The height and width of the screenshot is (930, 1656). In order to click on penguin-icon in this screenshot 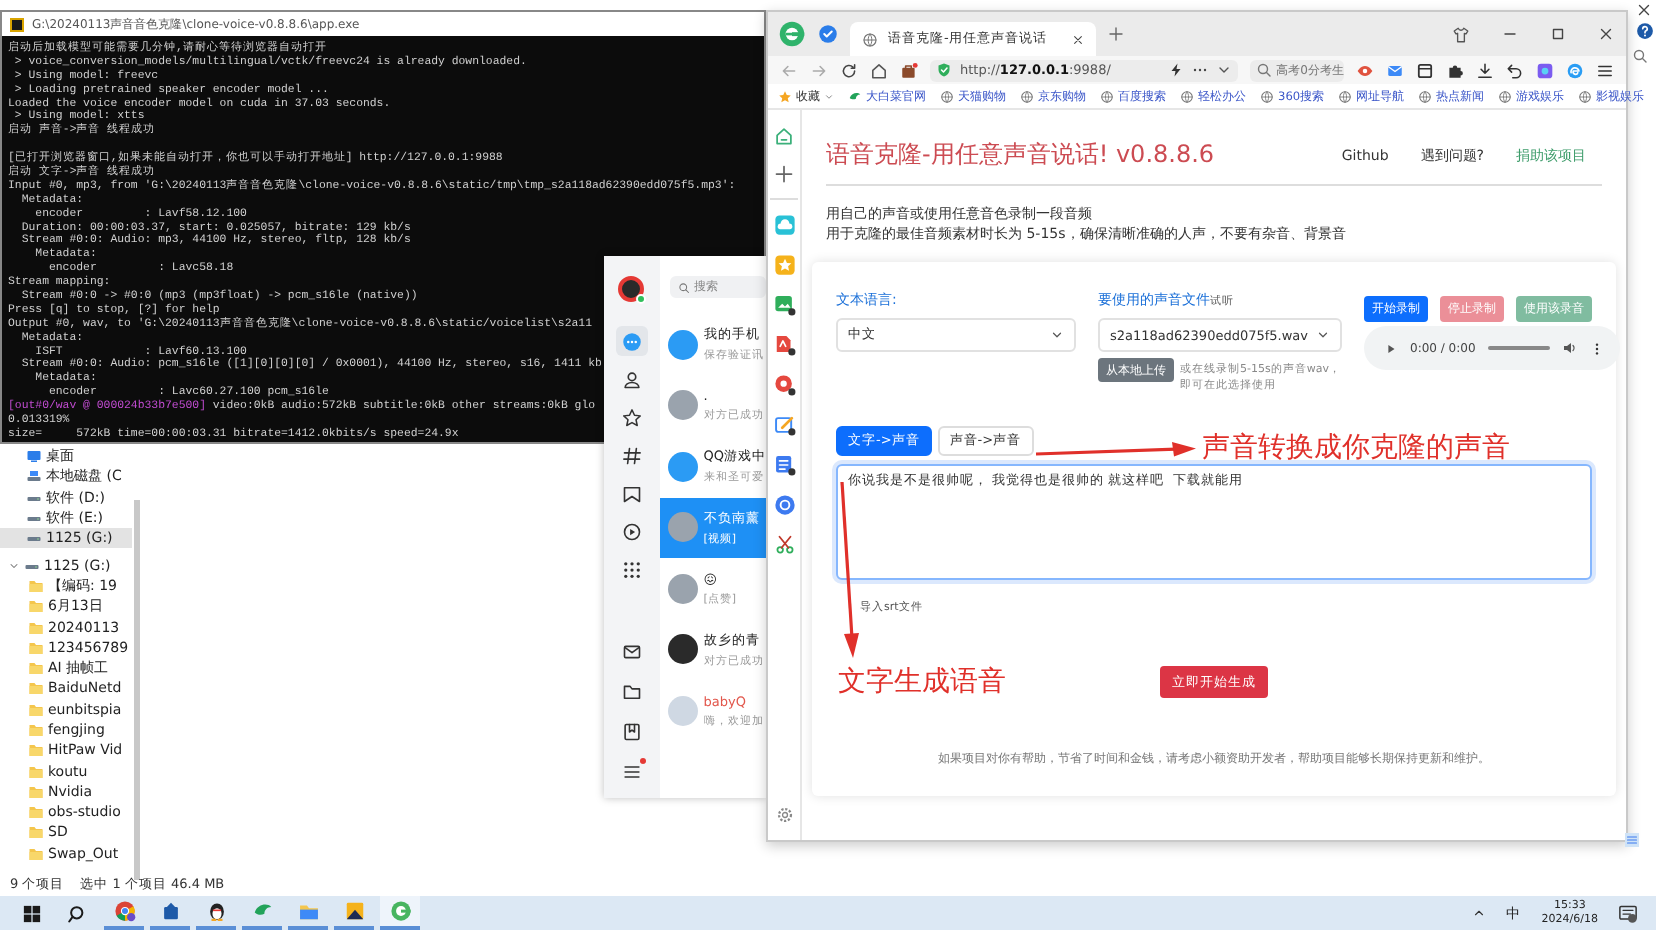, I will do `click(216, 911)`.